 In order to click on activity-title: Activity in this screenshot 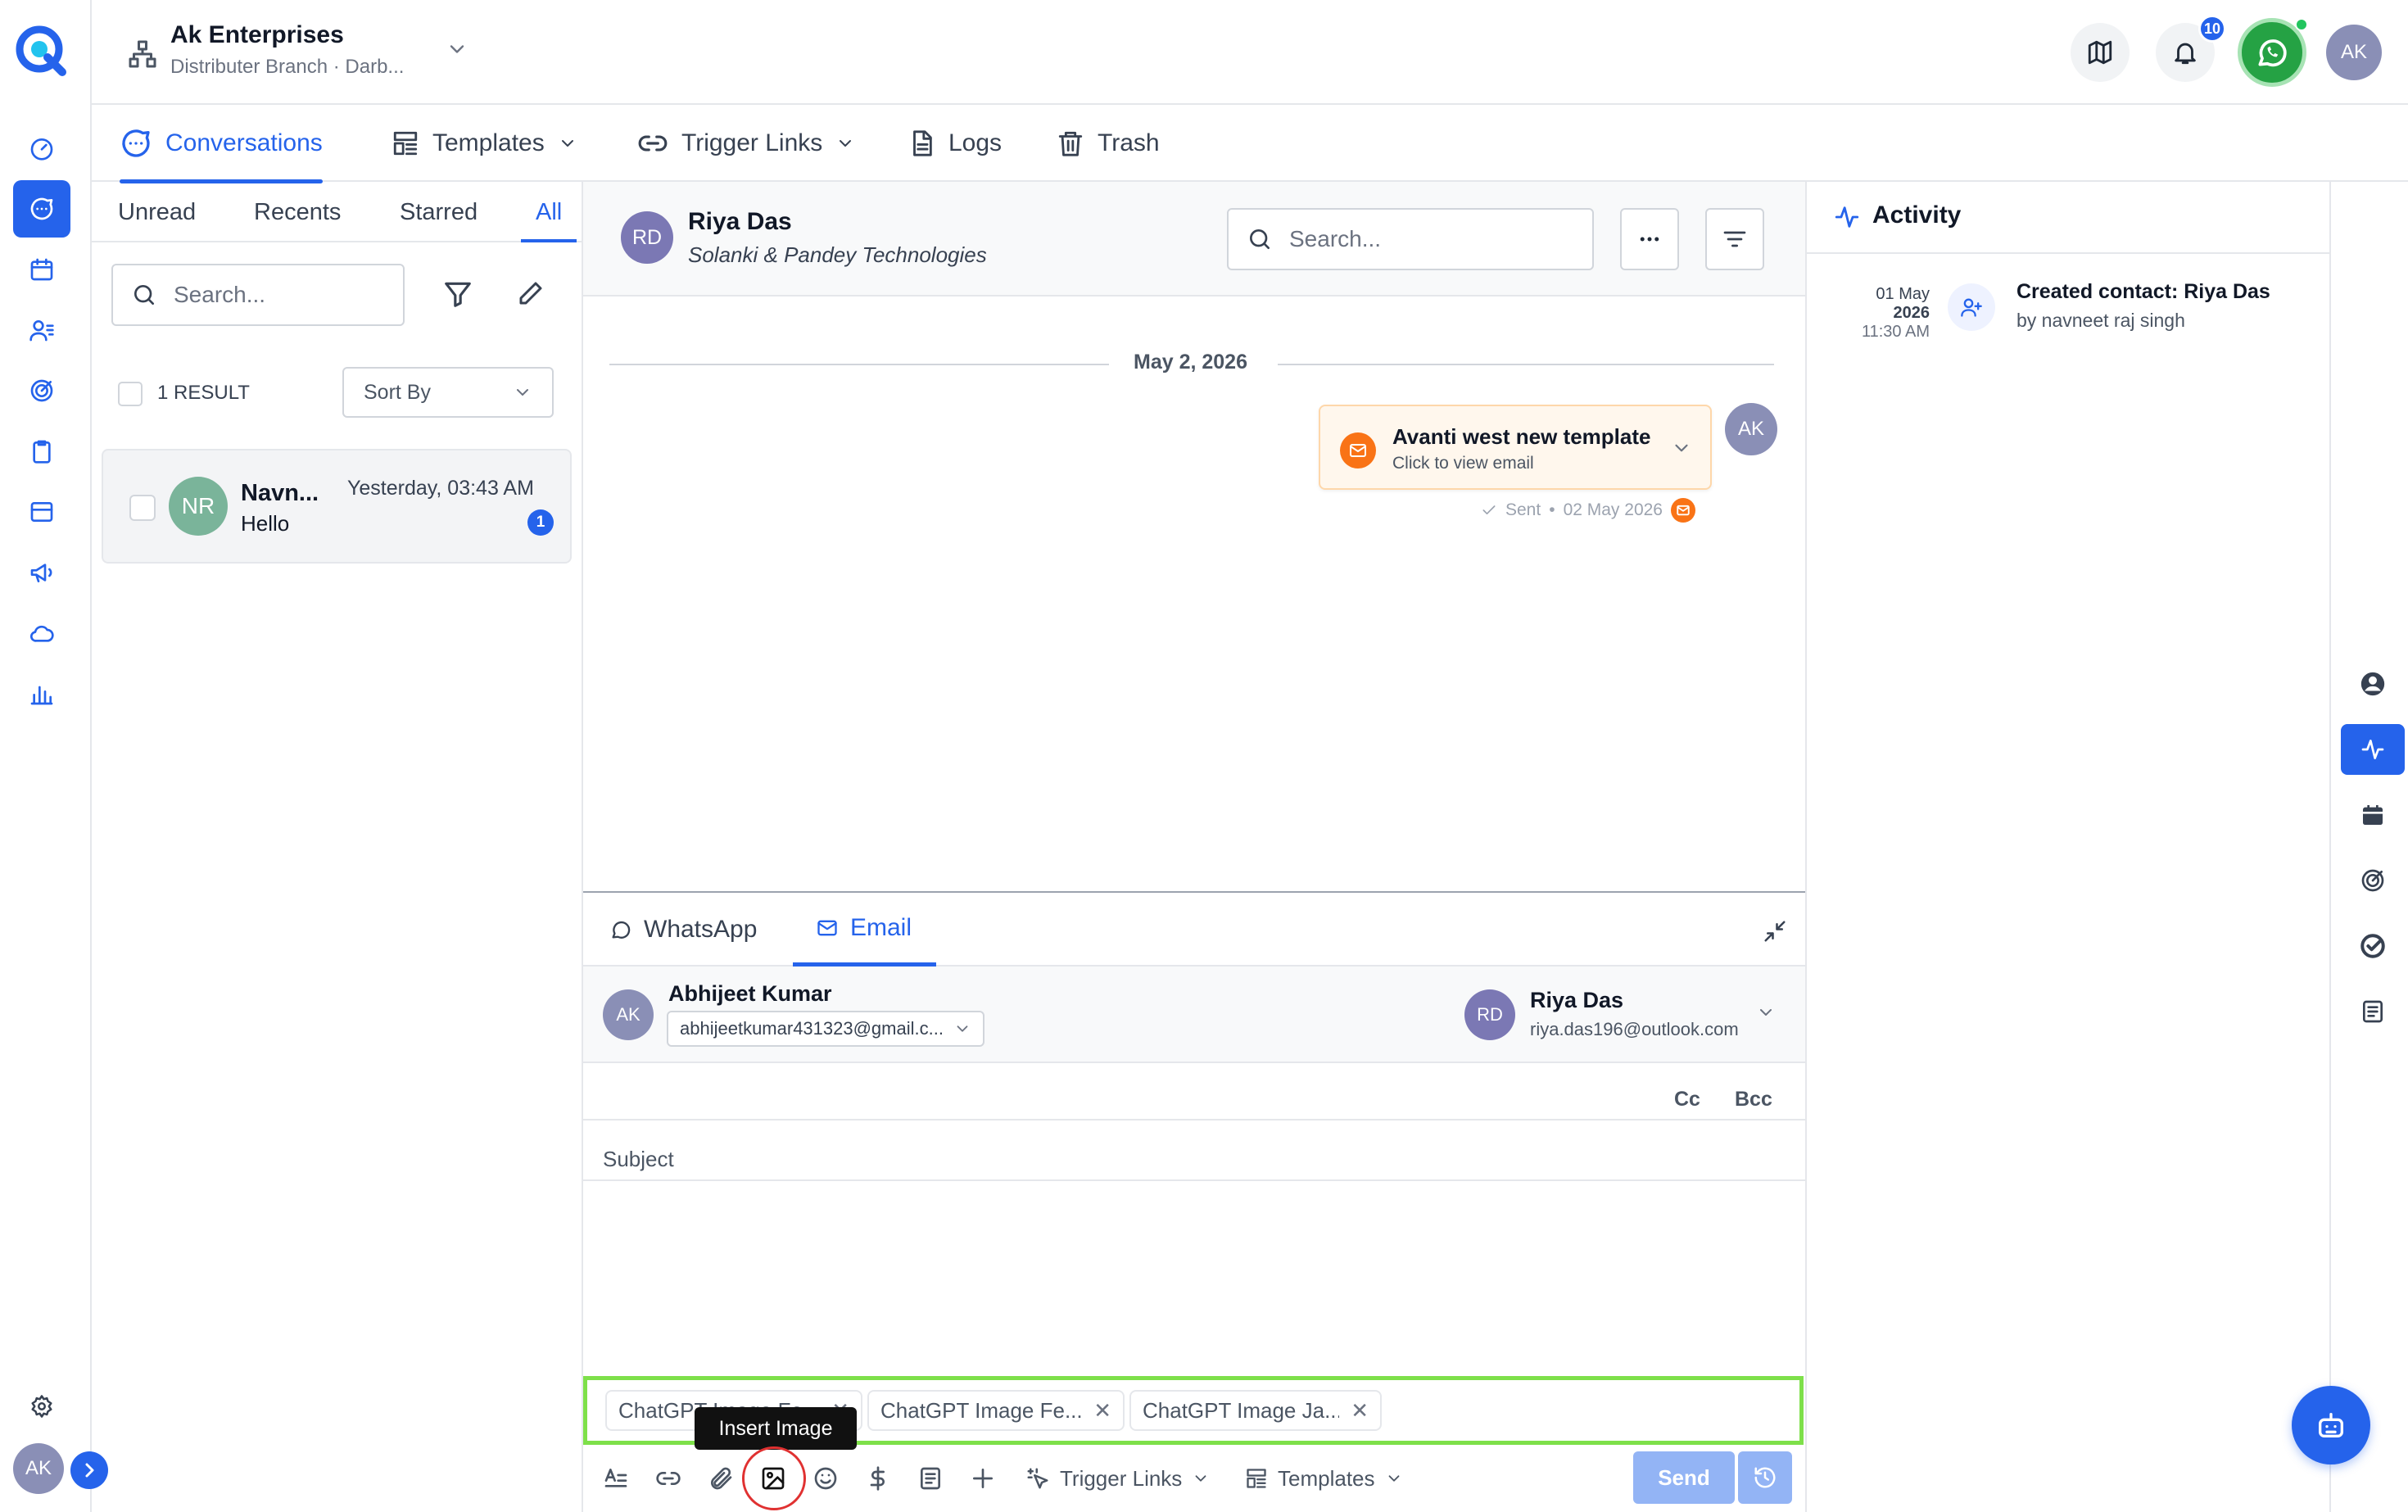, I will do `click(1917, 215)`.